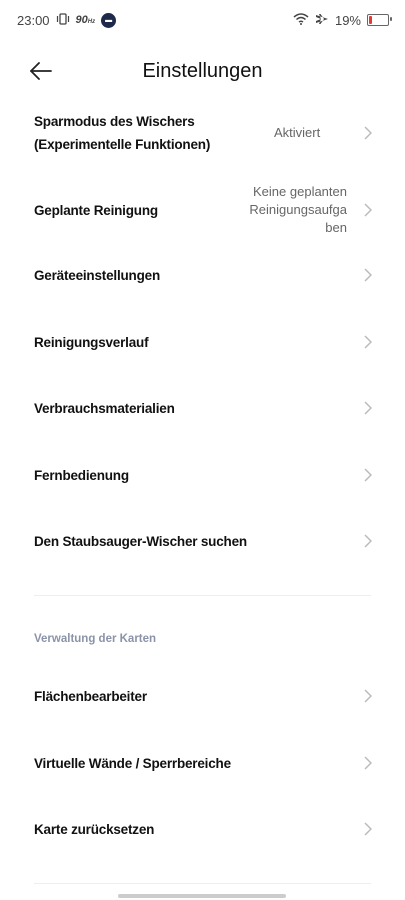 The height and width of the screenshot is (900, 405). What do you see at coordinates (63, 20) in the screenshot?
I see `vibrate-icon` at bounding box center [63, 20].